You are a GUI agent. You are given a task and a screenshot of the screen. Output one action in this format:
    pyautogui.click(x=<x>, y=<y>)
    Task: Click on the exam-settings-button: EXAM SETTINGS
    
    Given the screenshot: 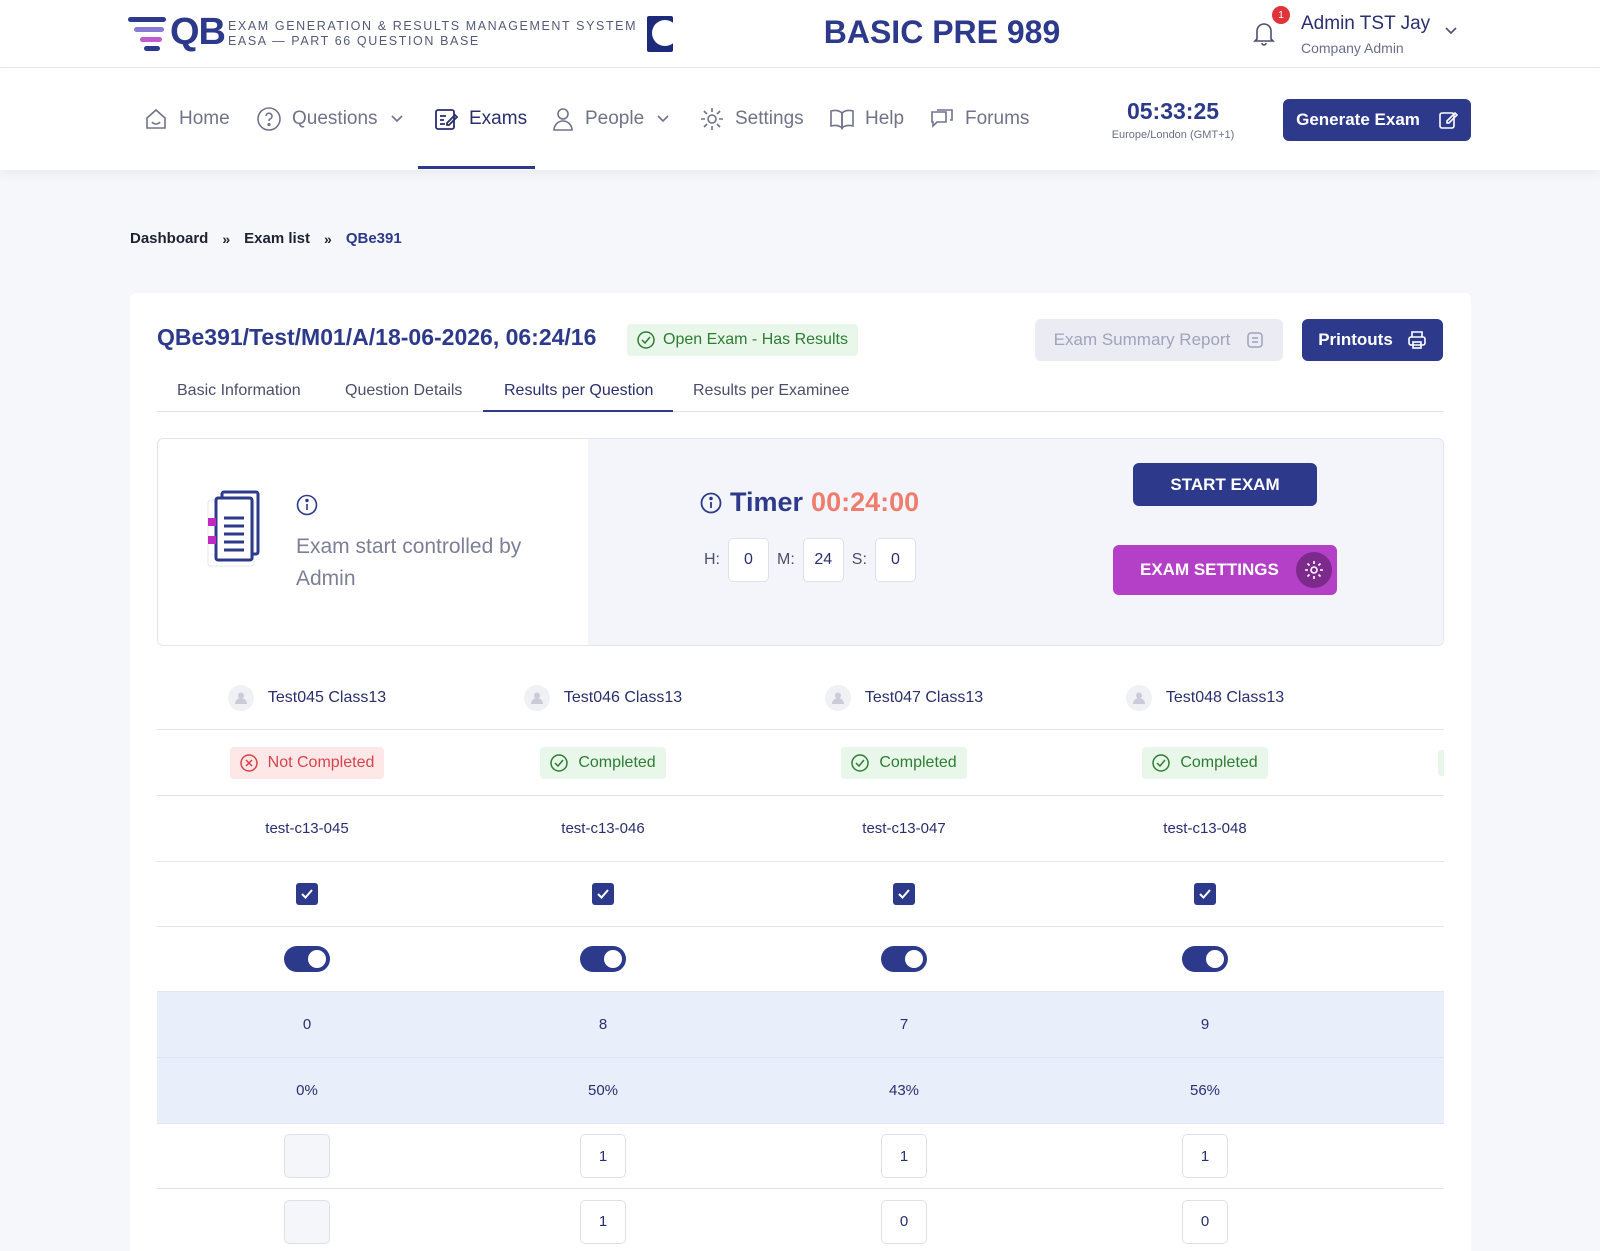 What is the action you would take?
    pyautogui.click(x=1225, y=570)
    